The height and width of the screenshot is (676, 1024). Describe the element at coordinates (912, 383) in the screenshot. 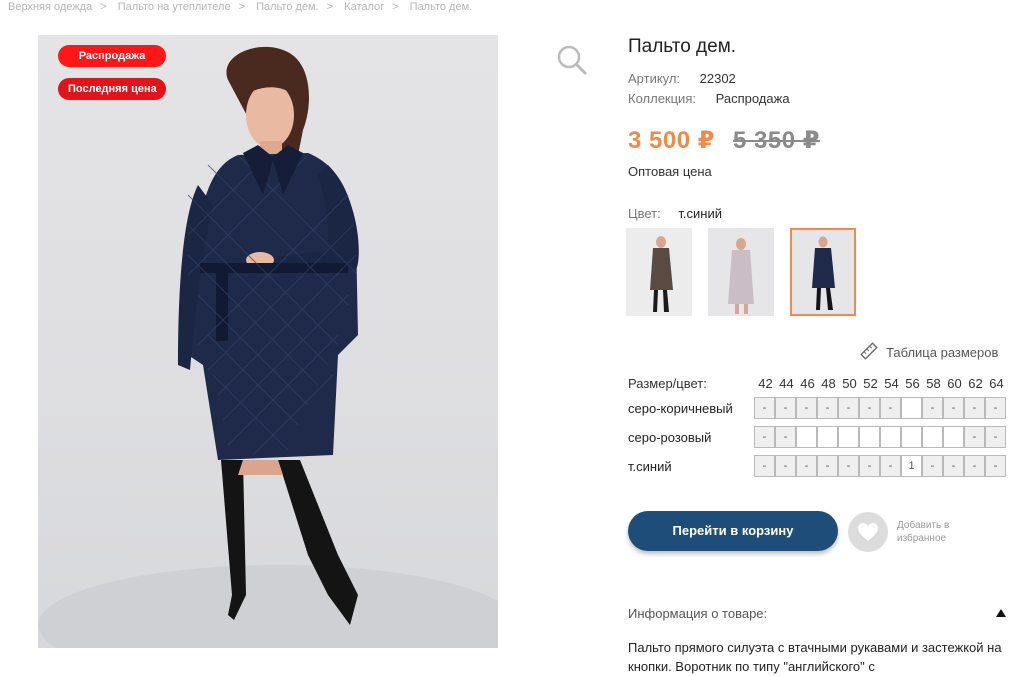

I see `size-label: 56` at that location.